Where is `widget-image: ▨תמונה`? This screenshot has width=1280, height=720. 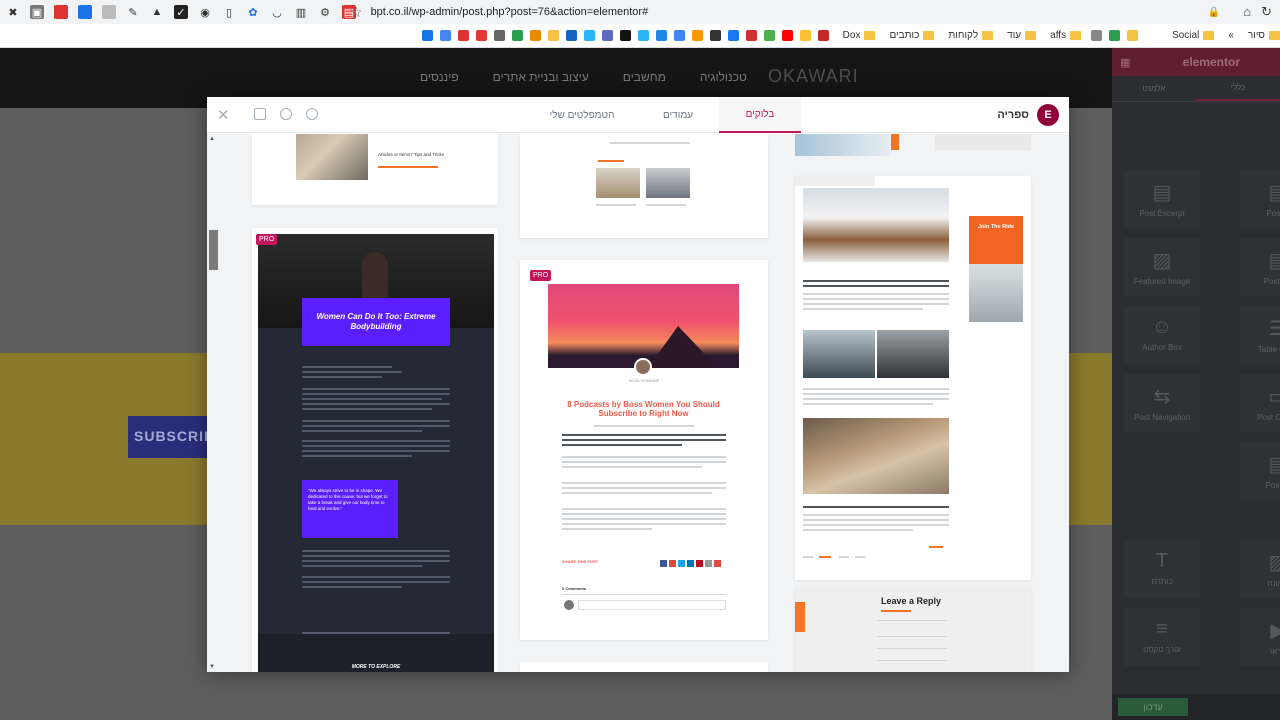
widget-image: ▨תמונה is located at coordinates (1260, 569).